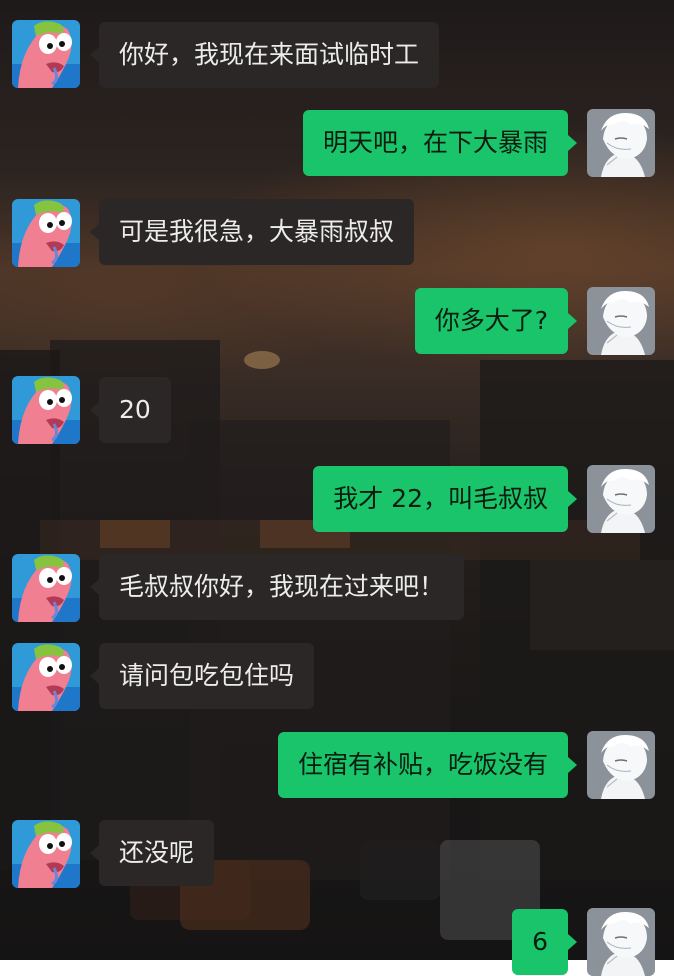 This screenshot has width=674, height=976. Describe the element at coordinates (252, 232) in the screenshot. I see `message-bubble-received: 可是我很急，大暴雨叔叔` at that location.